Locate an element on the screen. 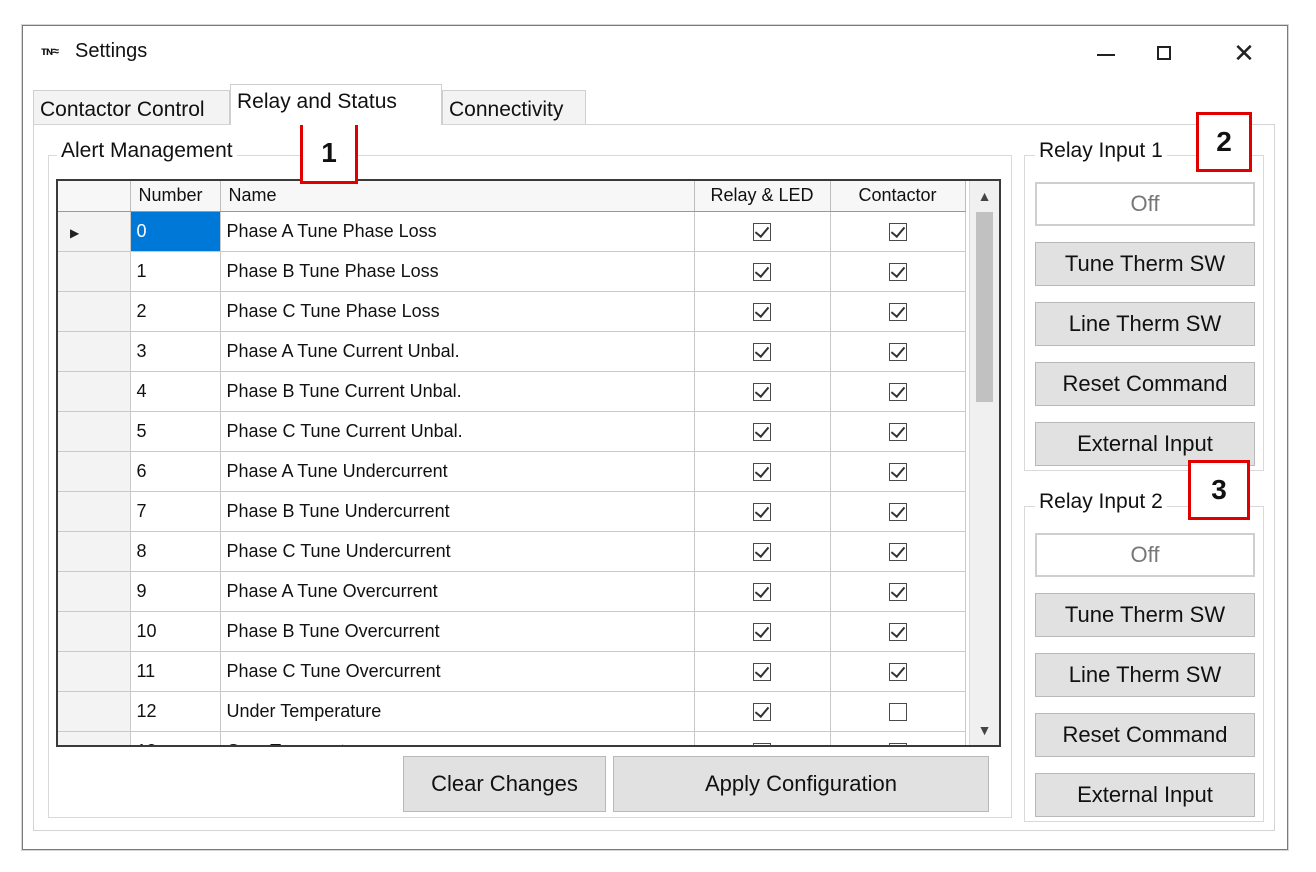 The height and width of the screenshot is (872, 1316). table-row: 13Over Temperature is located at coordinates (512, 738).